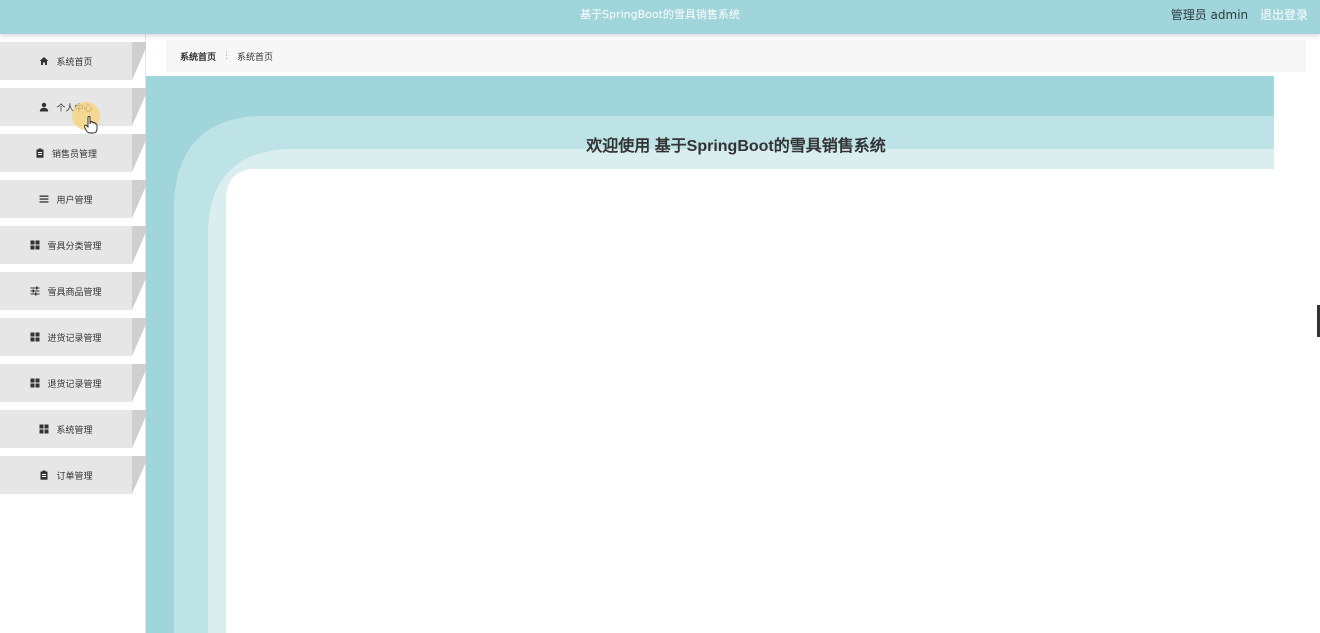 The width and height of the screenshot is (1320, 633). I want to click on sidebar-item-5: 雪具分类管理, so click(73, 245).